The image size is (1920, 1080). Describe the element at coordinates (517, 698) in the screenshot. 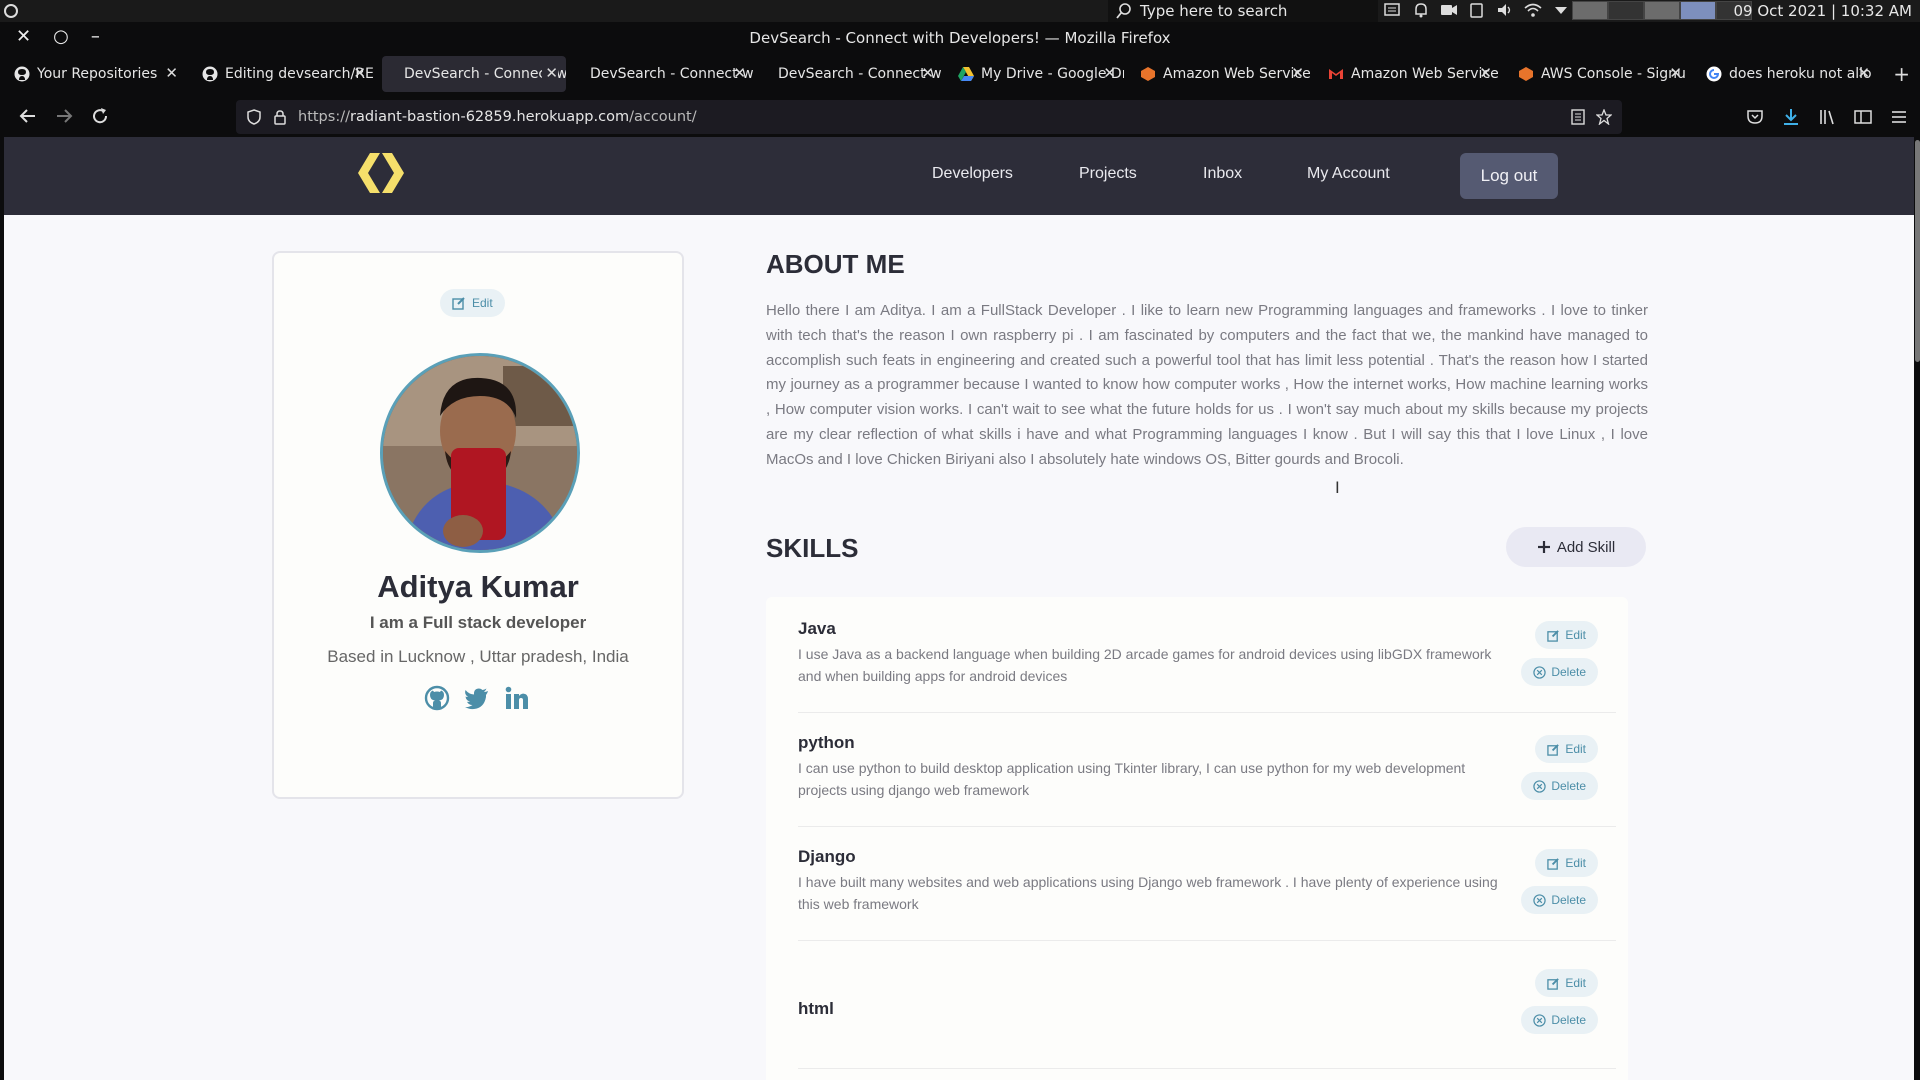

I see `linkedin-icon` at that location.